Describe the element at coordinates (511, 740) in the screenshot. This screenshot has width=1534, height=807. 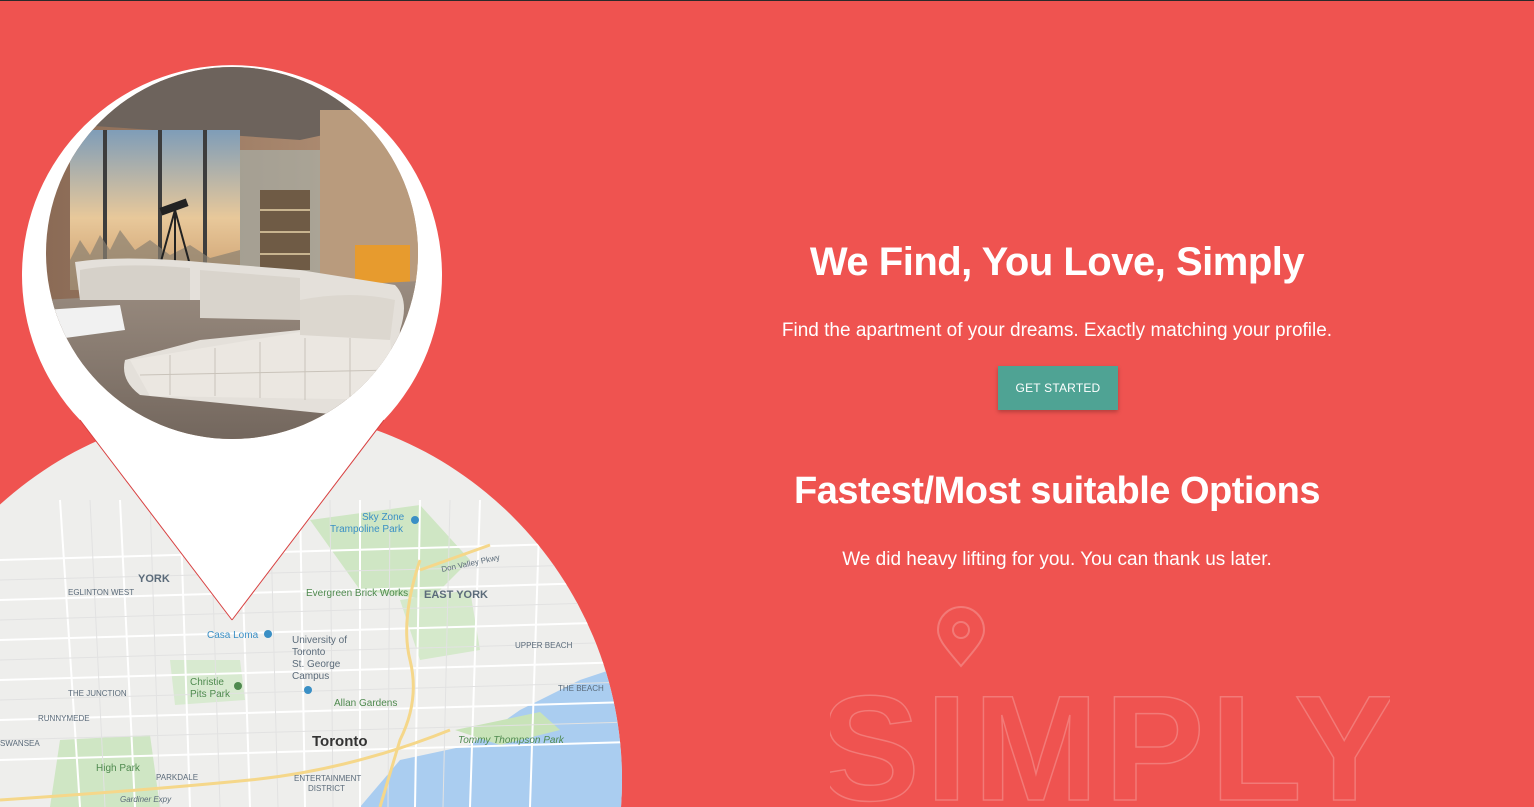
I see `map-label: Tommy Thompson Park` at that location.